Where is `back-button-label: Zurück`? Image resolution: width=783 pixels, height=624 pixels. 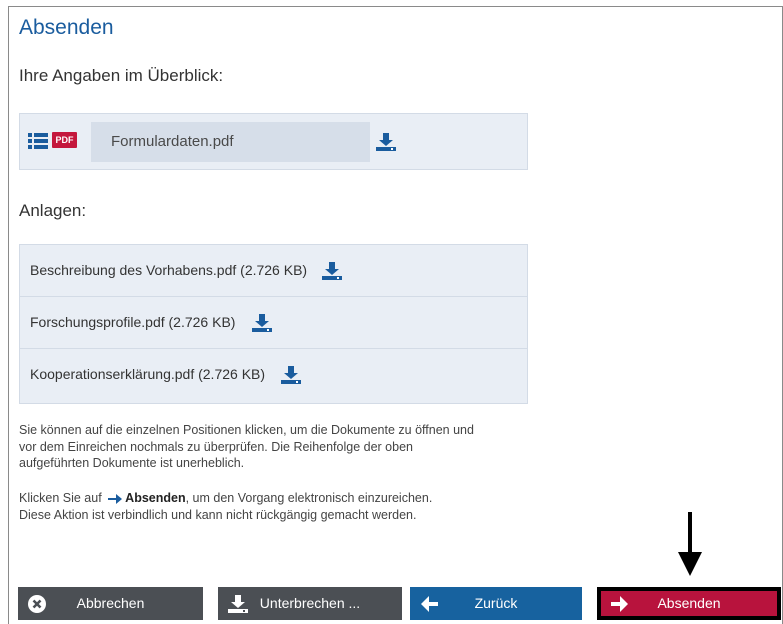
back-button-label: Zurück is located at coordinates (496, 603).